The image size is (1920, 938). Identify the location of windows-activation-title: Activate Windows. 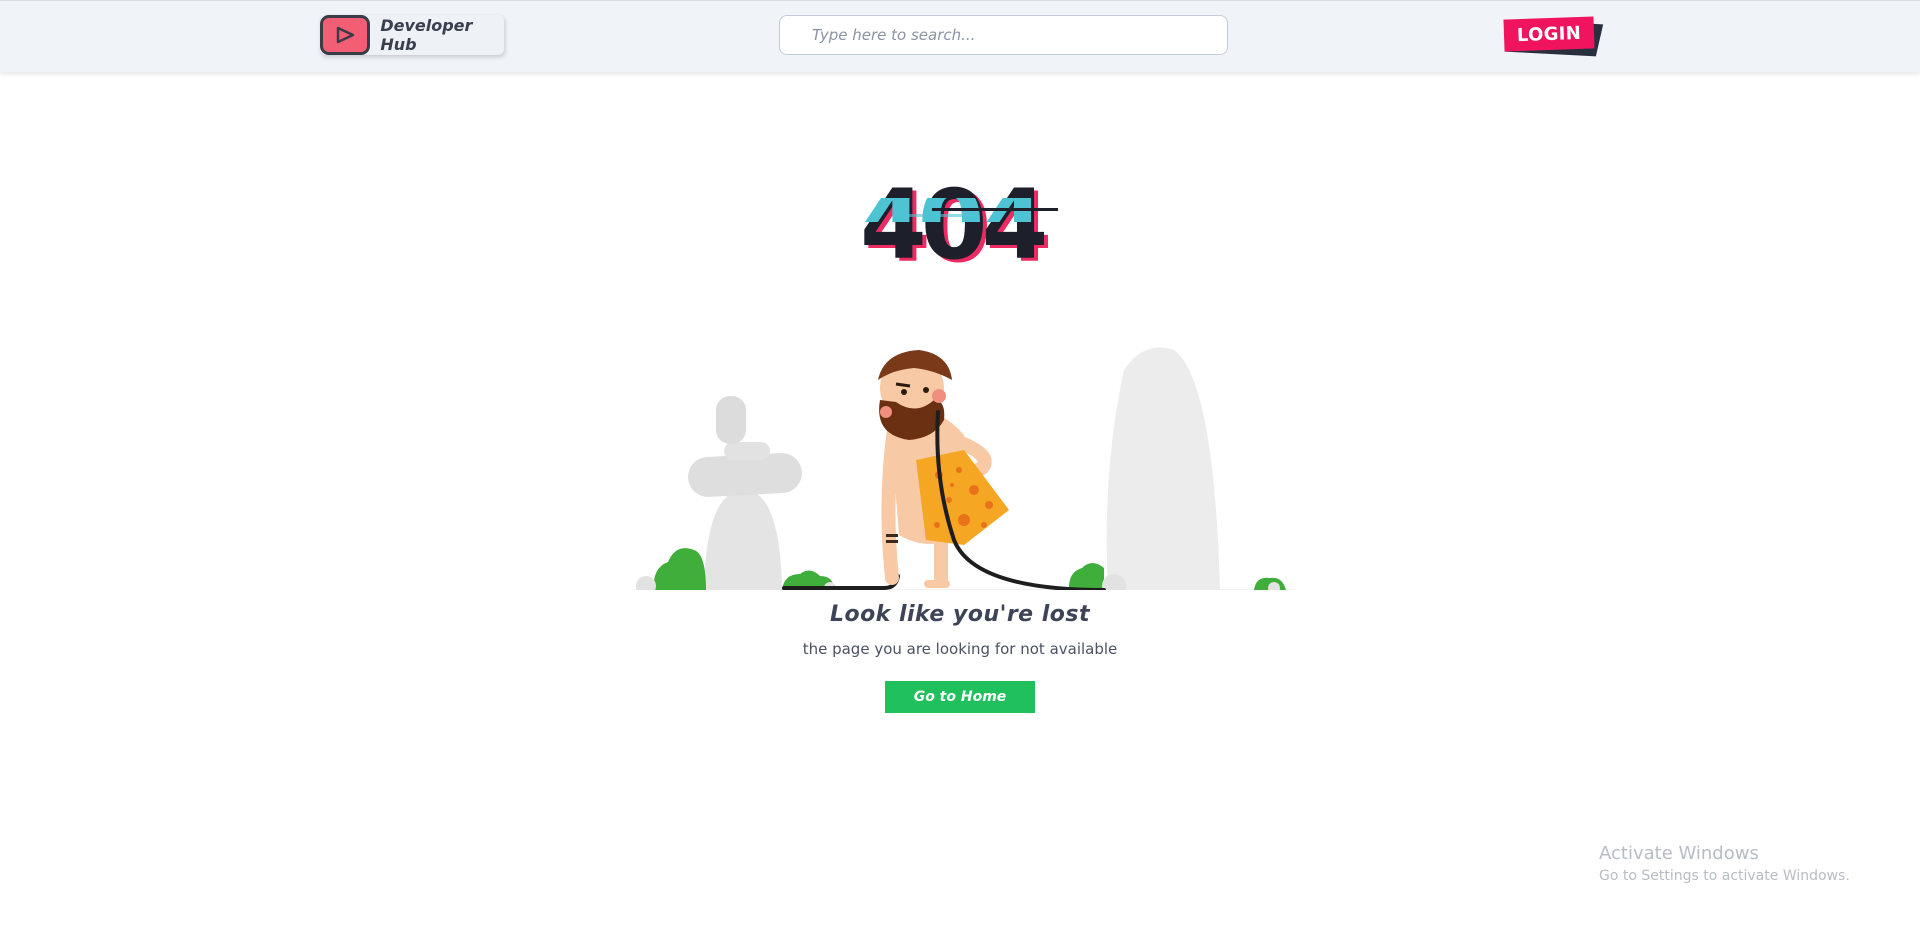
(1679, 853).